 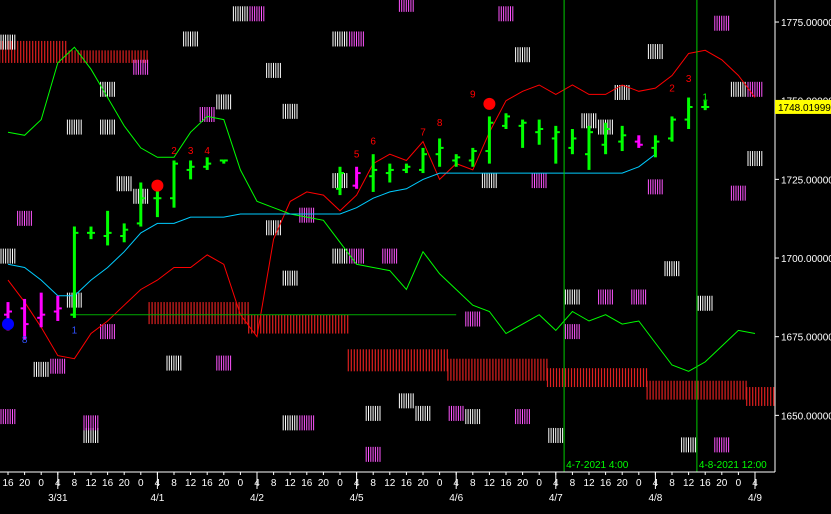 What do you see at coordinates (689, 79) in the screenshot?
I see `count-label: 3` at bounding box center [689, 79].